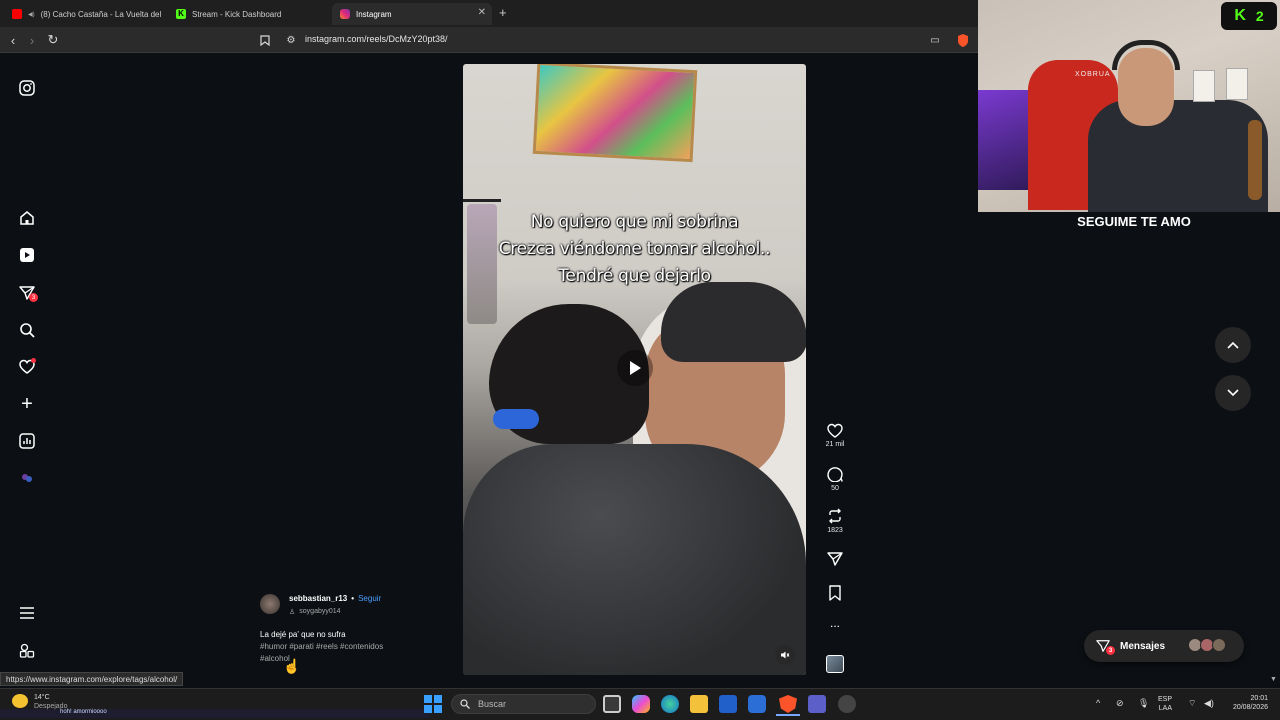 The height and width of the screenshot is (720, 1280). I want to click on tab-instagram: Instagram ✕, so click(412, 14).